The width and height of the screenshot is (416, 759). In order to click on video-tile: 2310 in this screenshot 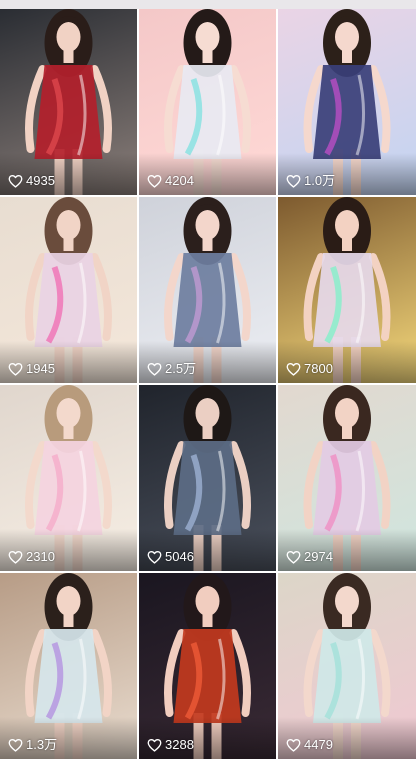, I will do `click(68, 478)`.